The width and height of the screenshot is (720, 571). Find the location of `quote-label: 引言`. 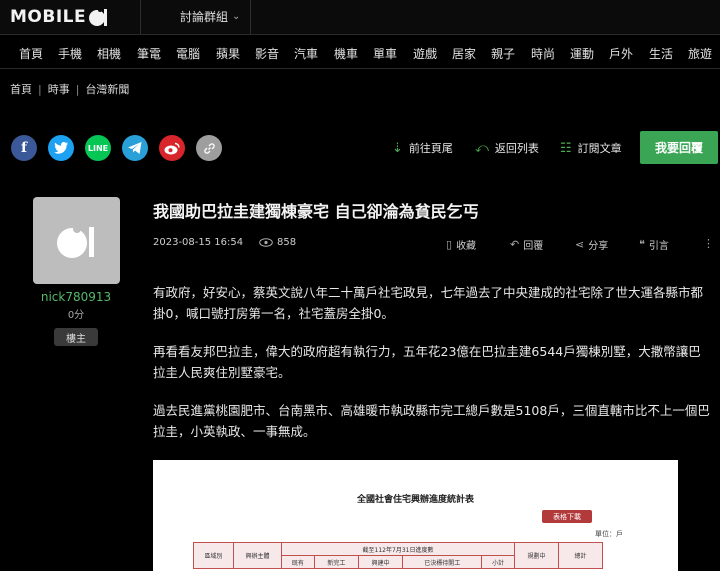

quote-label: 引言 is located at coordinates (658, 246).